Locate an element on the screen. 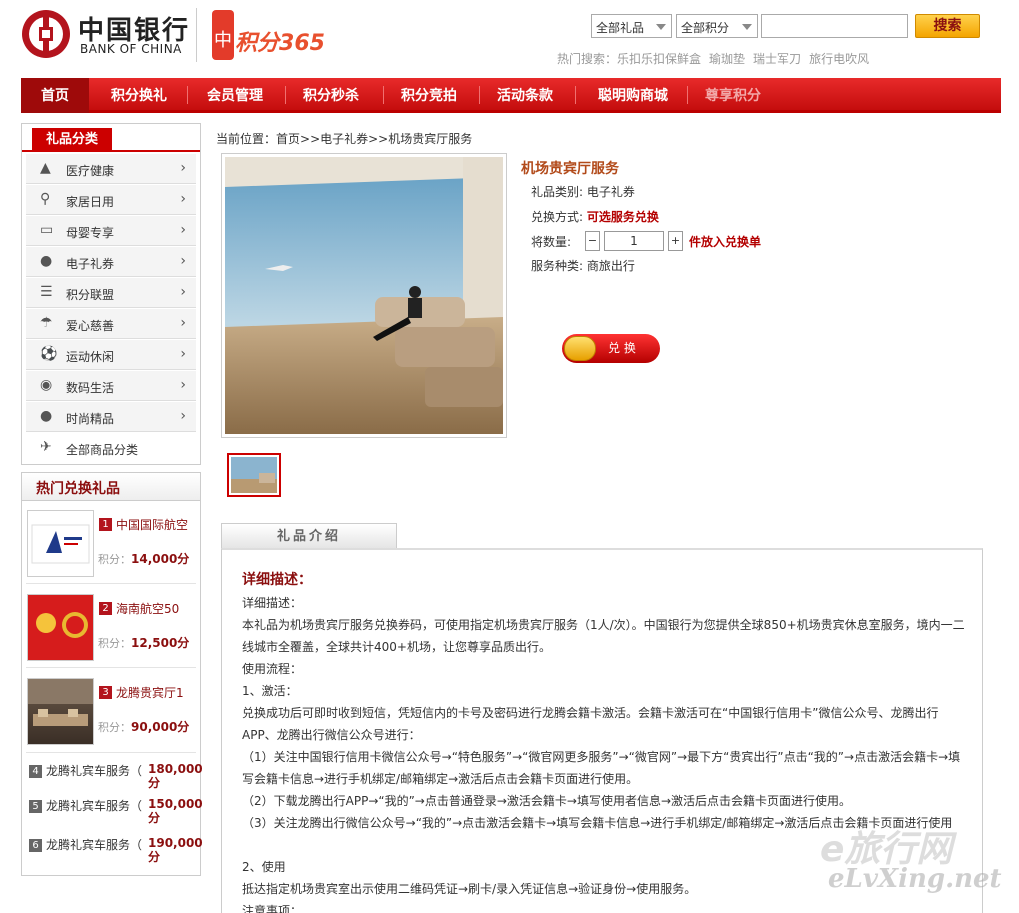 This screenshot has height=913, width=1019. category-all: ✈ 全部商品分类 is located at coordinates (111, 448).